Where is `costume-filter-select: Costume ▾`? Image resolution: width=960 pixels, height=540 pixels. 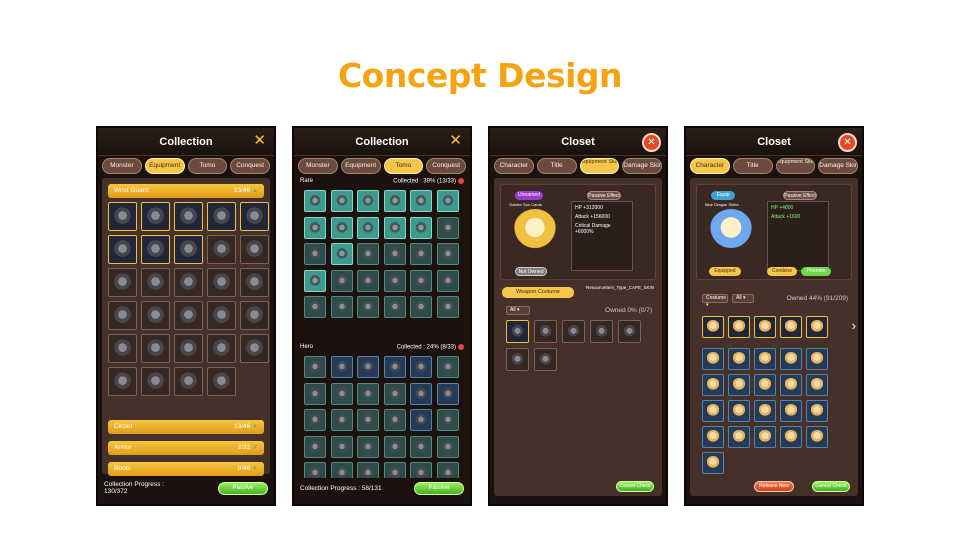
costume-filter-select: Costume ▾ is located at coordinates (715, 301).